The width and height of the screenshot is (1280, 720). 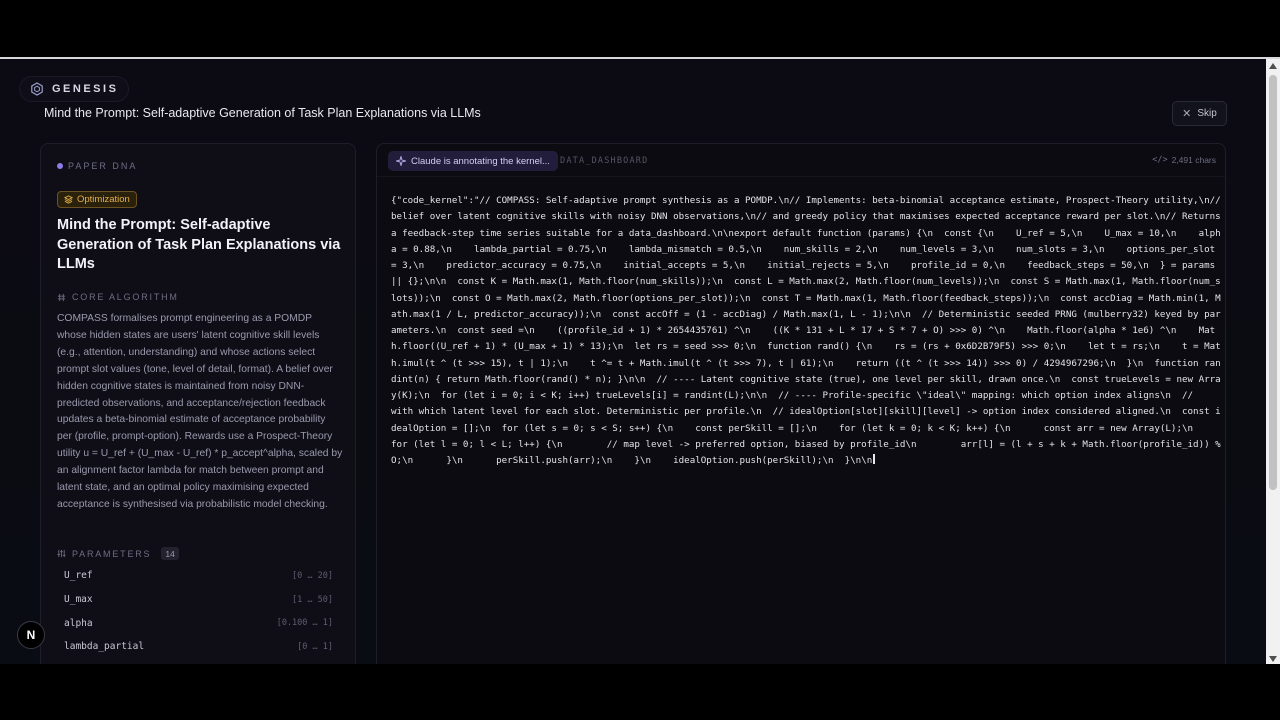 I want to click on core-algorithm-header: CORE ALGORITHM, so click(x=118, y=297).